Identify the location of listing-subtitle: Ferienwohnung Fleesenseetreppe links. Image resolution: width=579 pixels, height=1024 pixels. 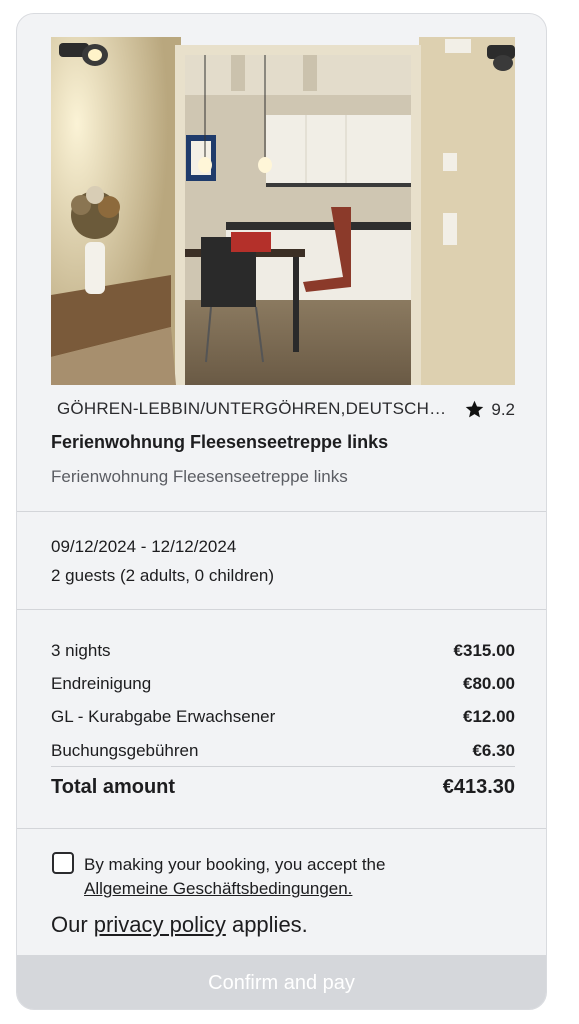
(199, 476).